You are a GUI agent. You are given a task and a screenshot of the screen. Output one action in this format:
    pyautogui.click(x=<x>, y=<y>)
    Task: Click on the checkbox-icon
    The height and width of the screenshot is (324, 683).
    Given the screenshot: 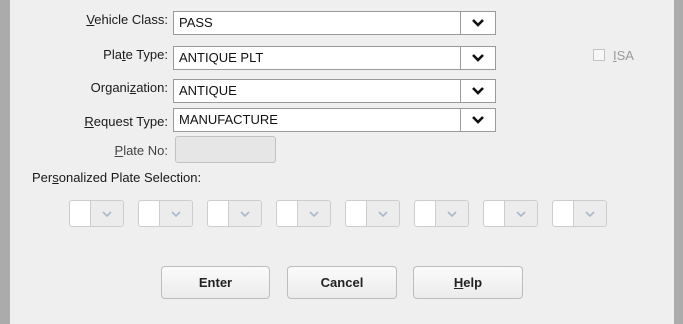 What is the action you would take?
    pyautogui.click(x=599, y=55)
    